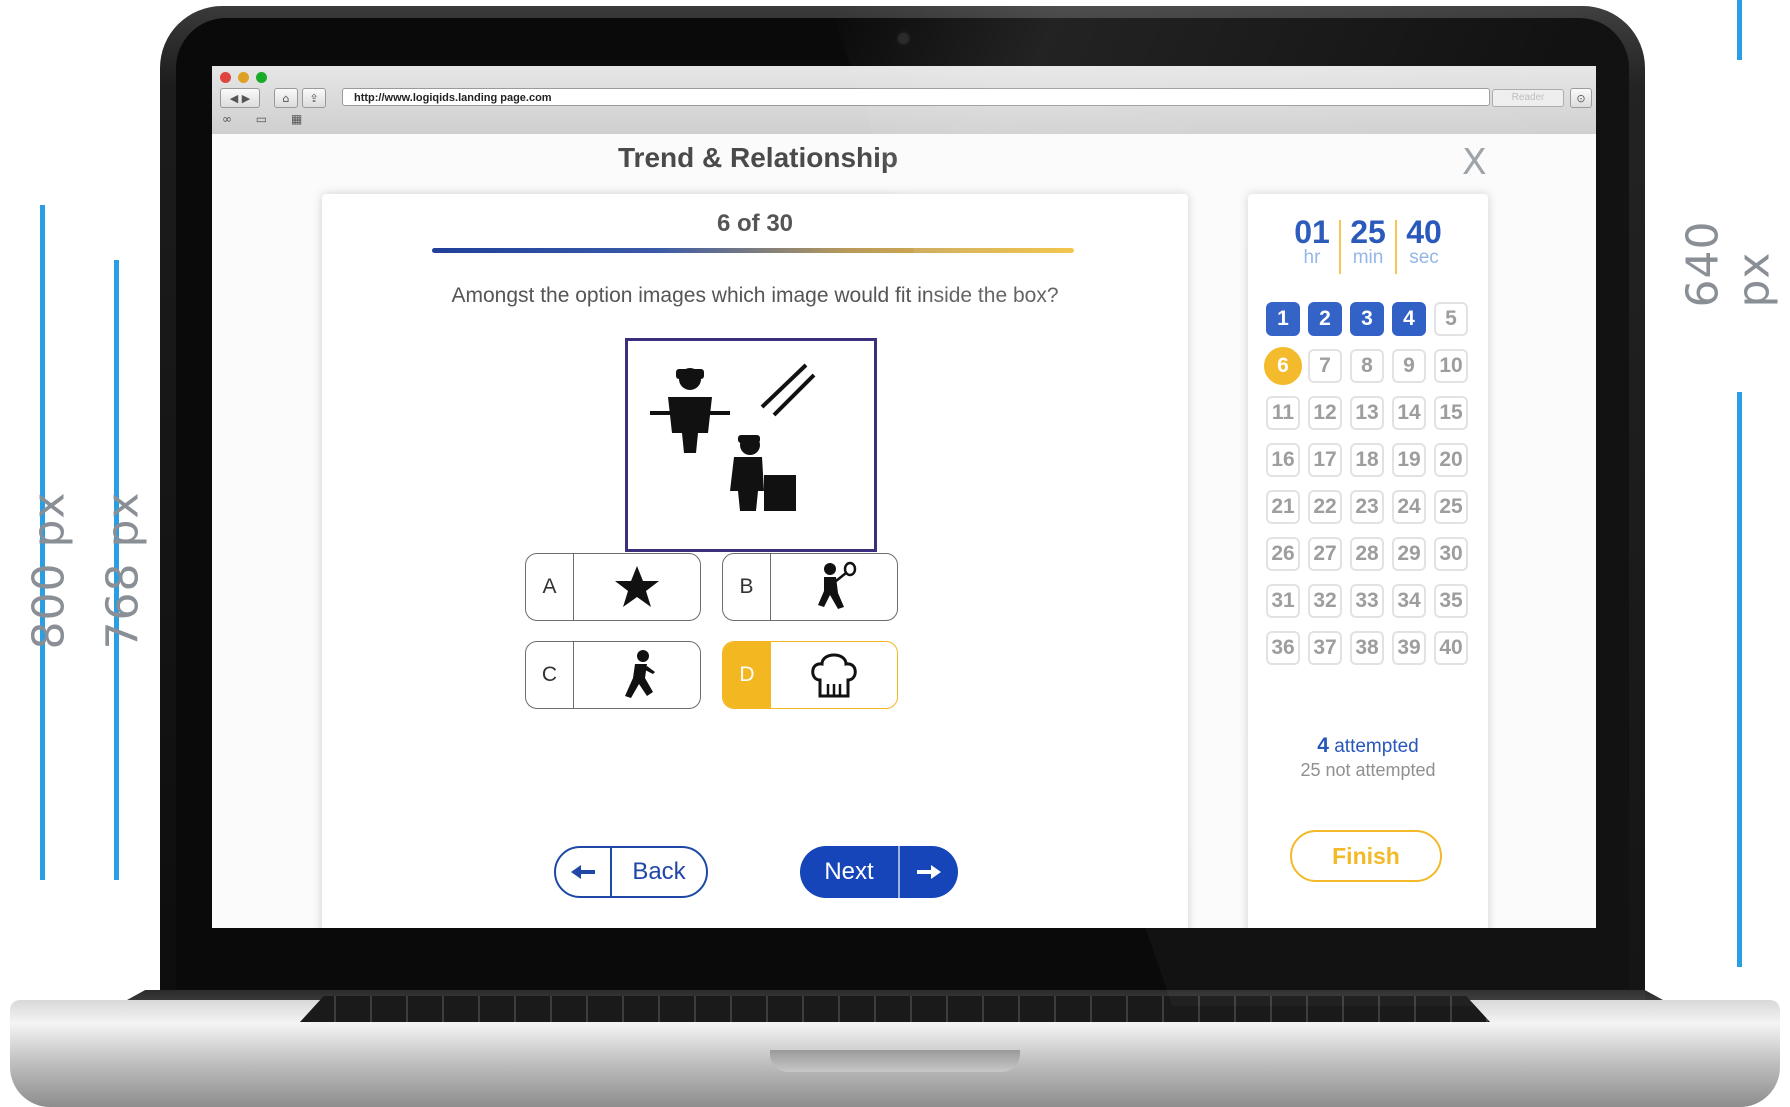 This screenshot has width=1790, height=1107. I want to click on not-attempted-summary: 25 not attempted, so click(1368, 770).